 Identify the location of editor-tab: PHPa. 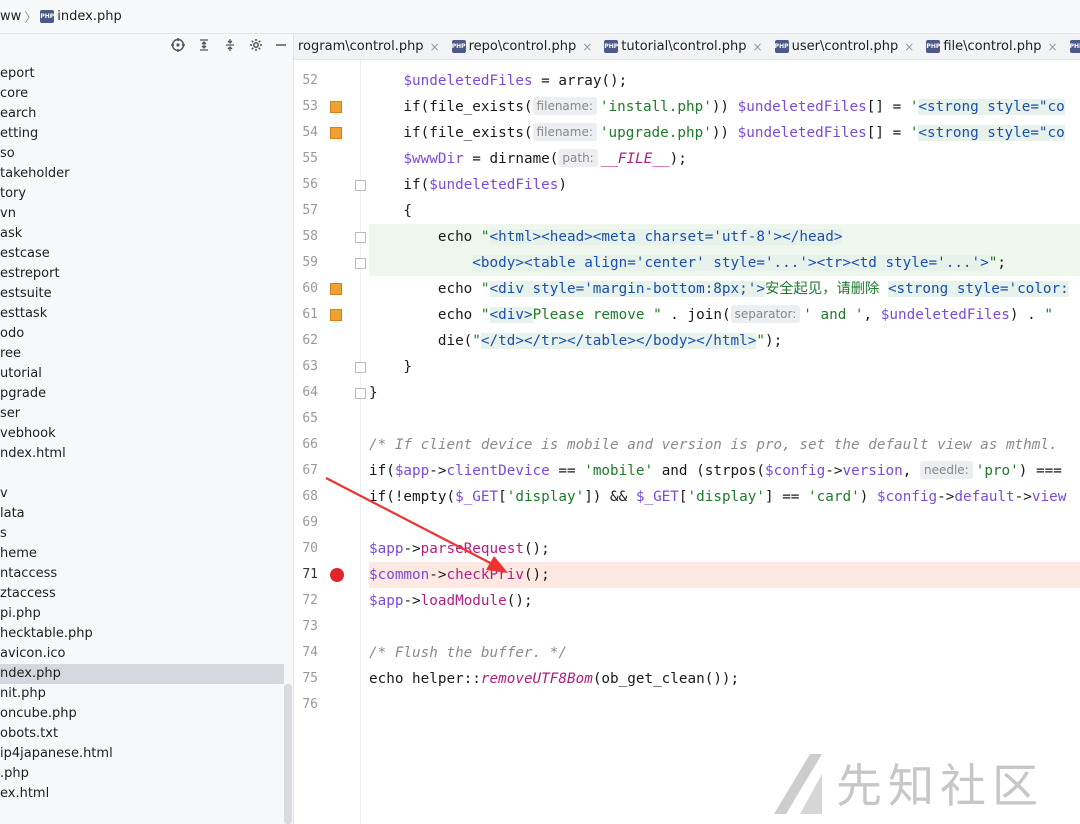
(1073, 46).